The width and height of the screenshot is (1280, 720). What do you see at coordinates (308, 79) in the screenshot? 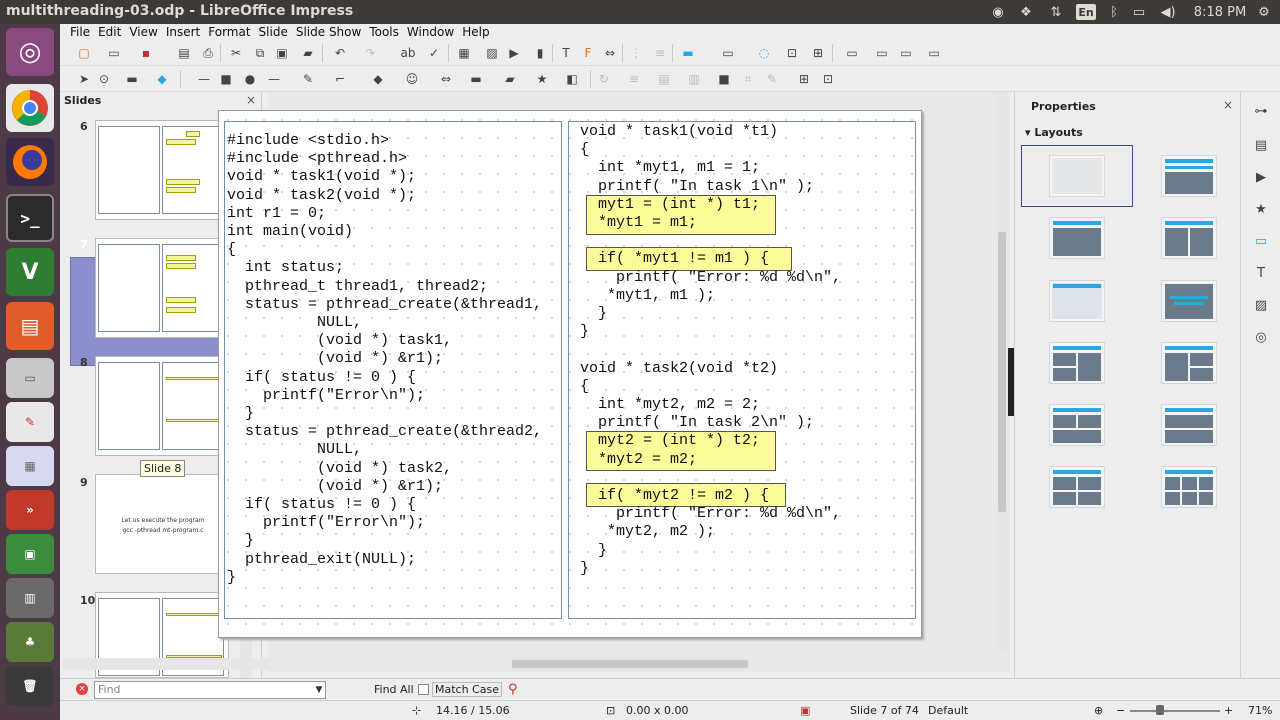
I see `curve-icon: ✎` at bounding box center [308, 79].